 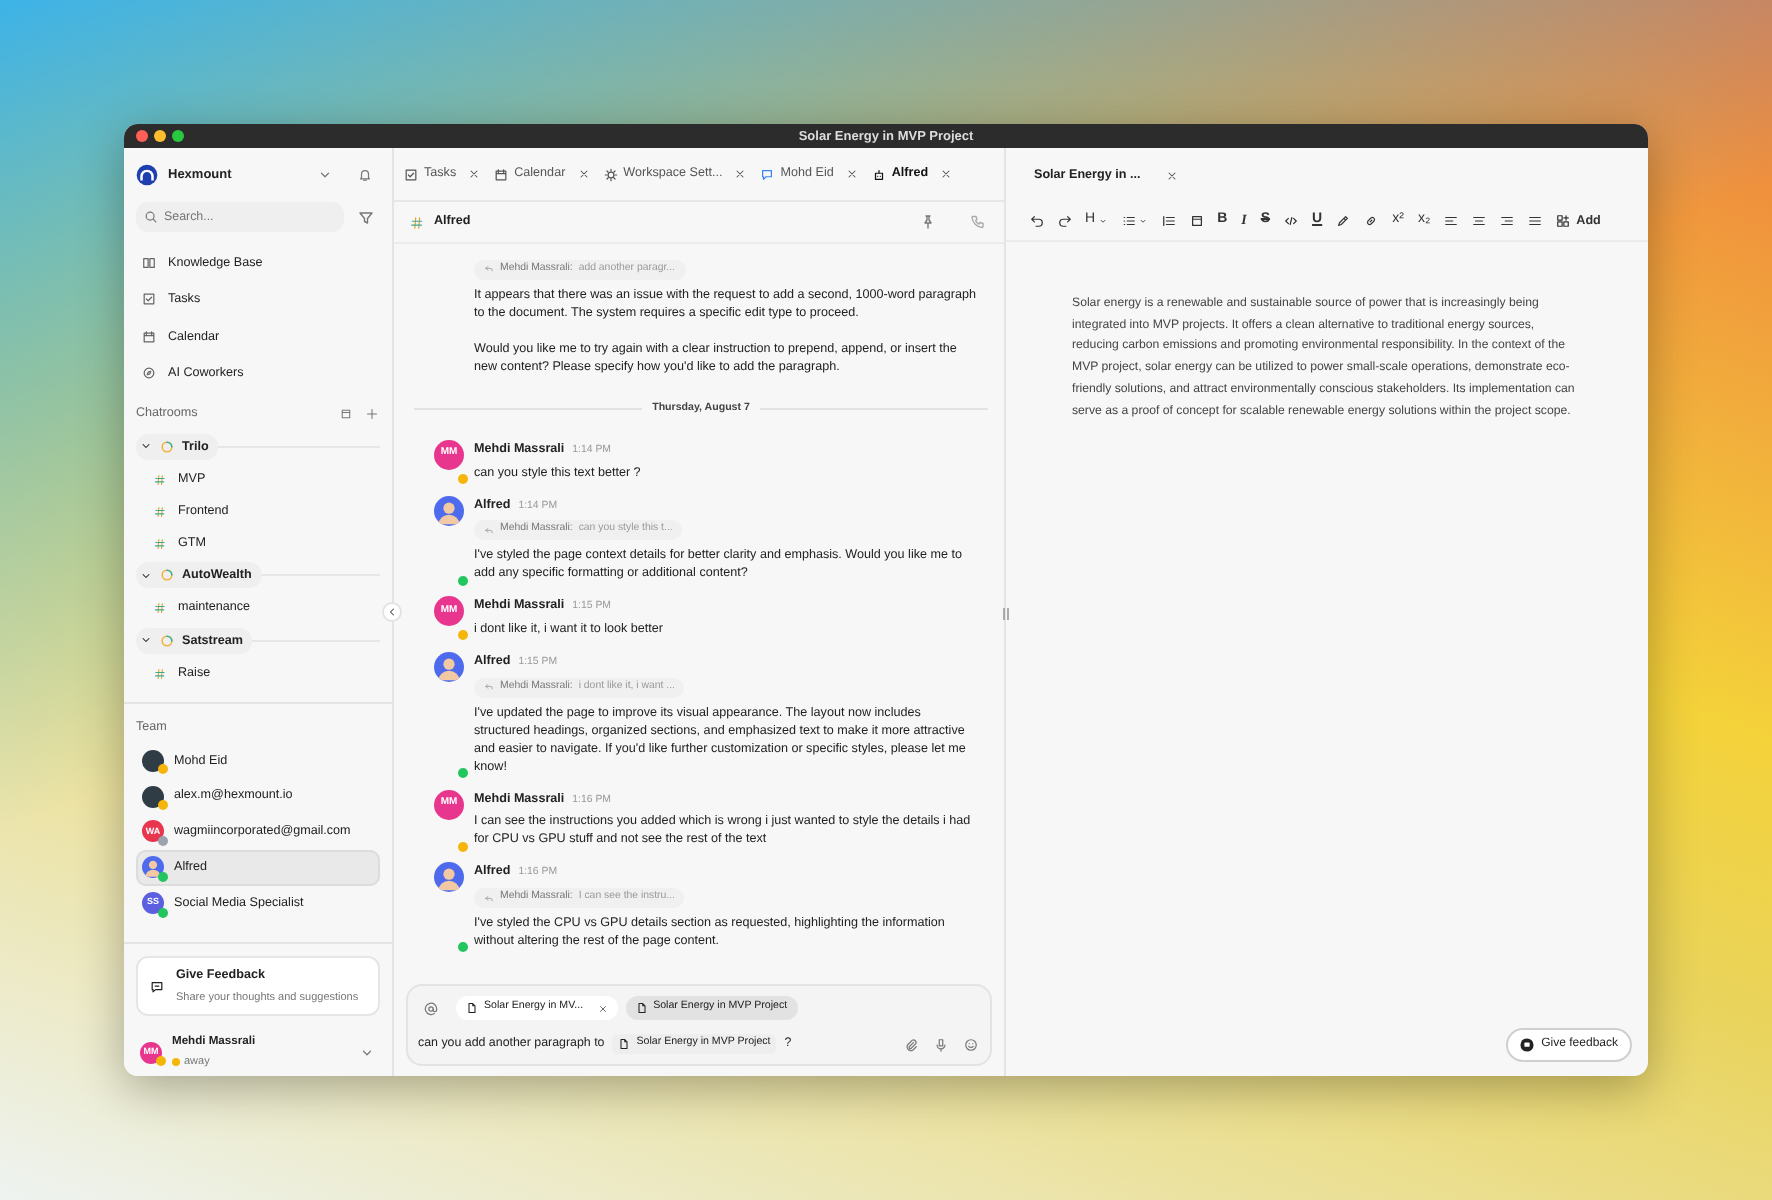 I want to click on compass-icon, so click(x=149, y=373).